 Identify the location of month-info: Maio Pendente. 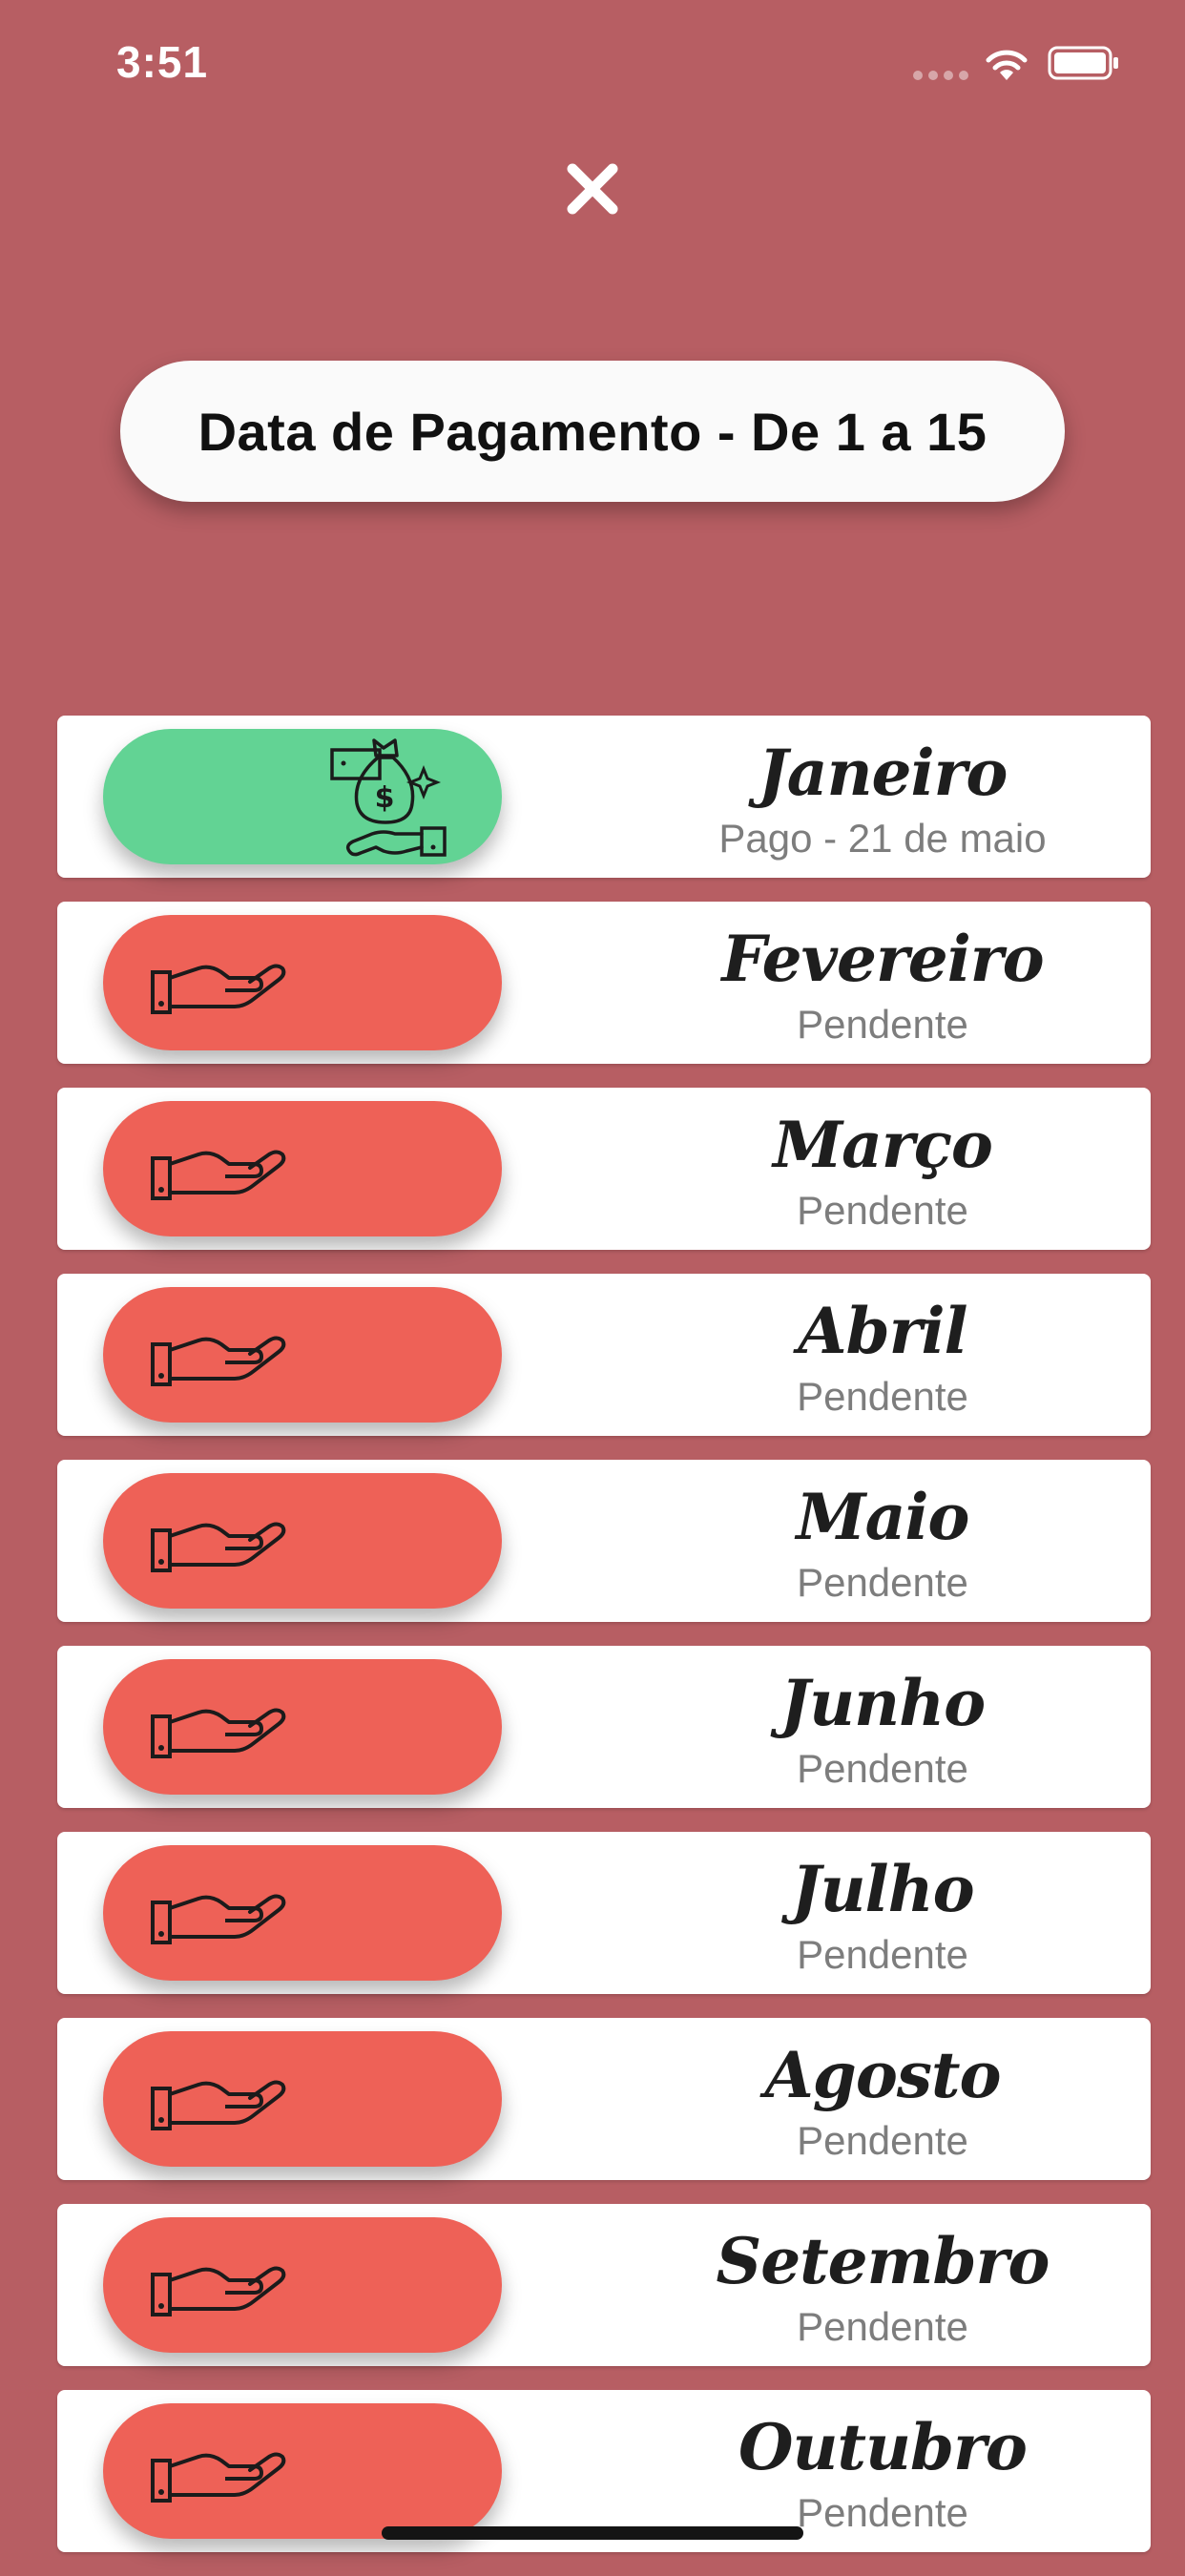
(882, 1541).